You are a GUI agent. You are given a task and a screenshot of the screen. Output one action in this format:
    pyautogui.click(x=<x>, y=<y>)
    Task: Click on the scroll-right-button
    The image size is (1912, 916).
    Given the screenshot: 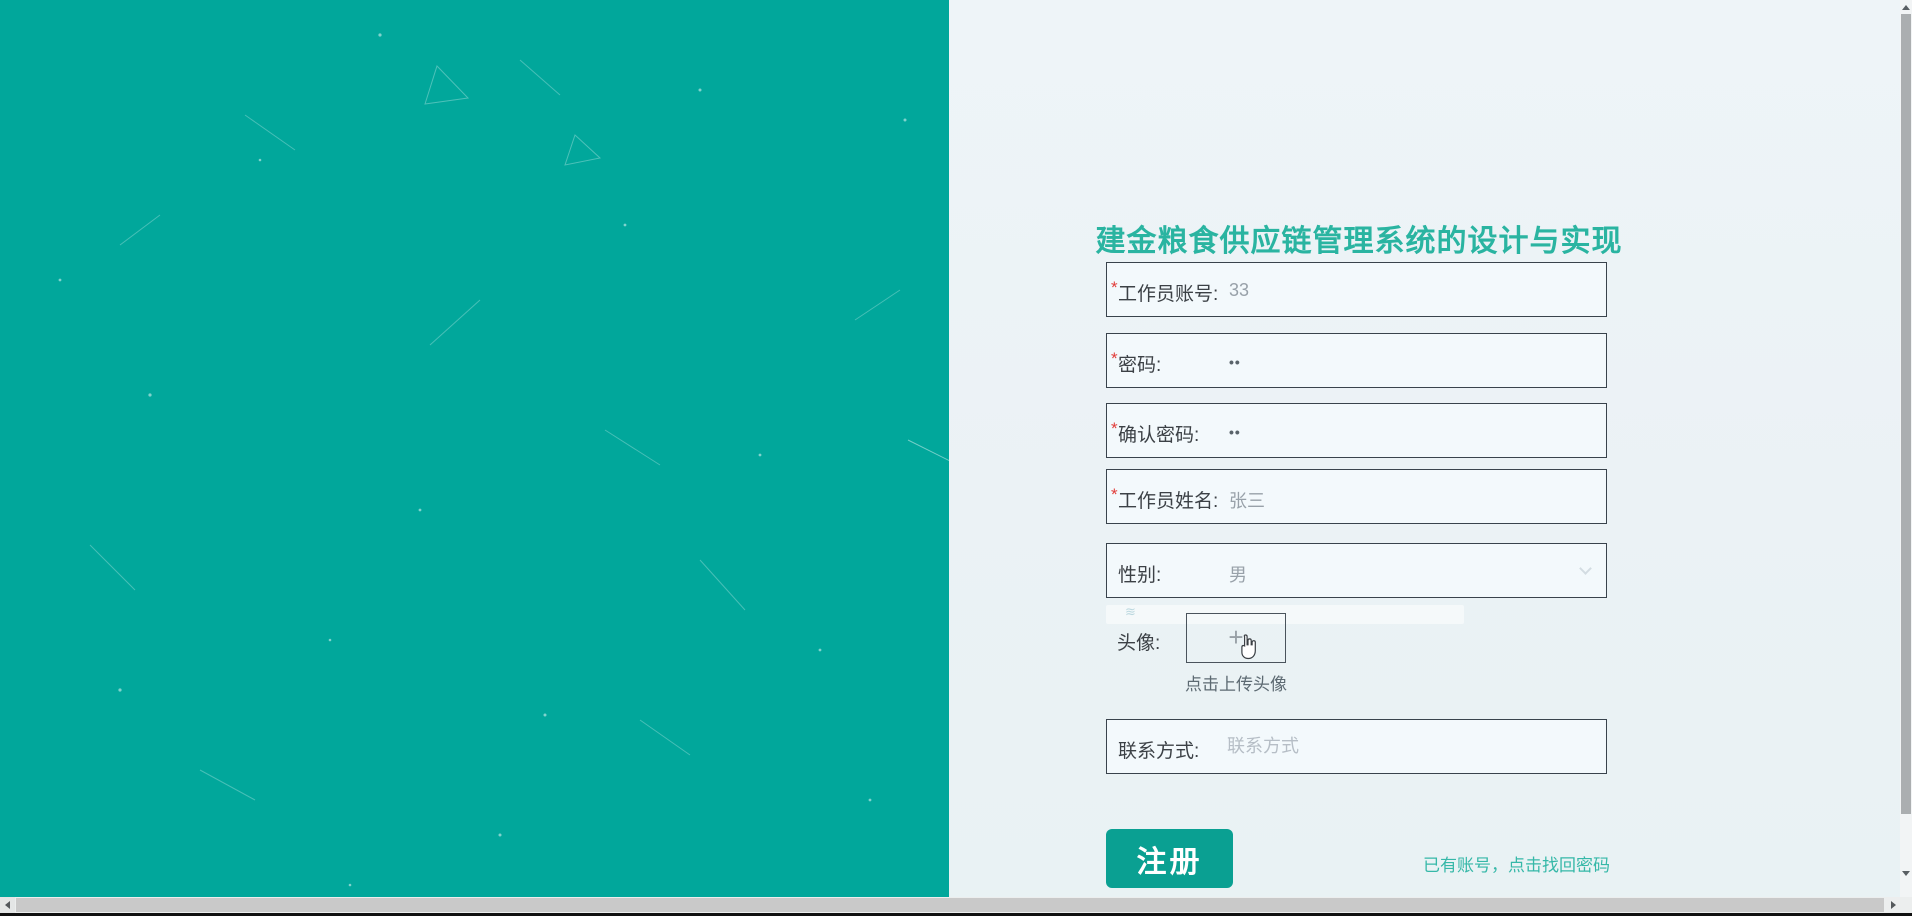 What is the action you would take?
    pyautogui.click(x=1893, y=905)
    